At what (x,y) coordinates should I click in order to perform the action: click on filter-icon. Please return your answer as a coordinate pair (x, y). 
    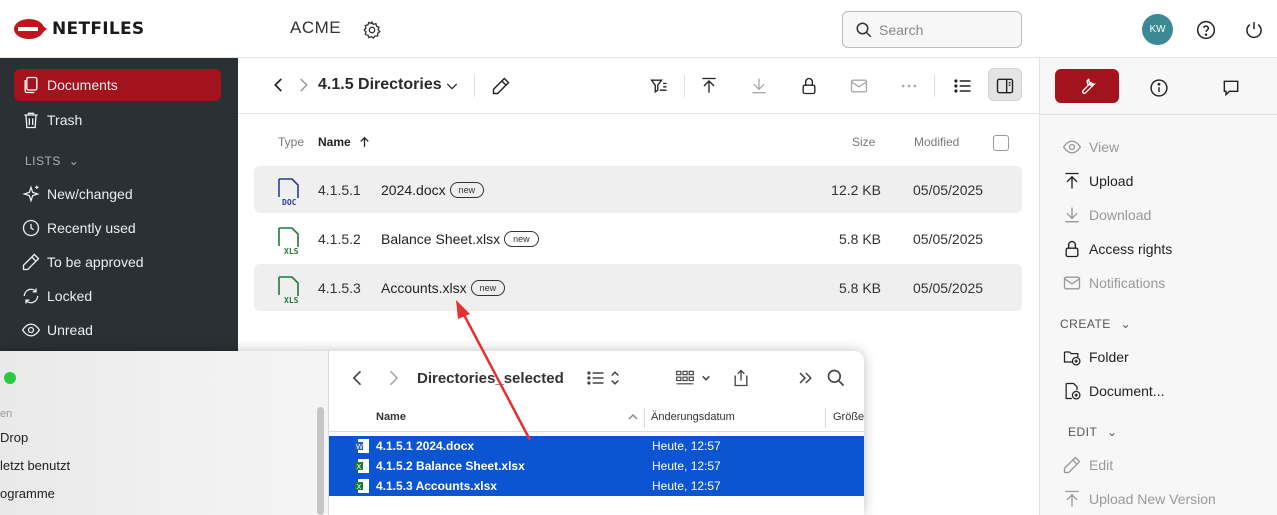
    Looking at the image, I should click on (659, 86).